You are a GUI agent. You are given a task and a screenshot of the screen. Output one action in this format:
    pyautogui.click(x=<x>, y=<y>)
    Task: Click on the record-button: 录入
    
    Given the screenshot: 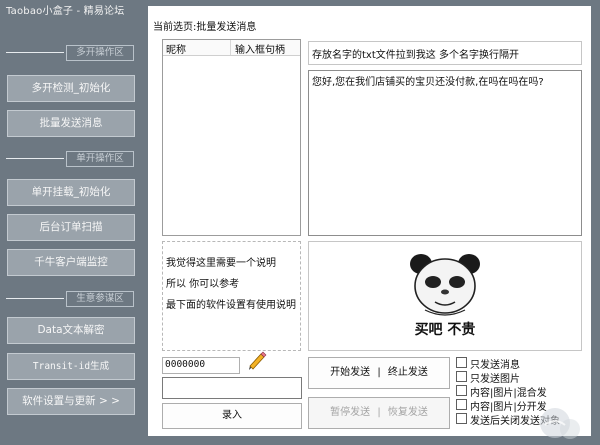 What is the action you would take?
    pyautogui.click(x=232, y=416)
    